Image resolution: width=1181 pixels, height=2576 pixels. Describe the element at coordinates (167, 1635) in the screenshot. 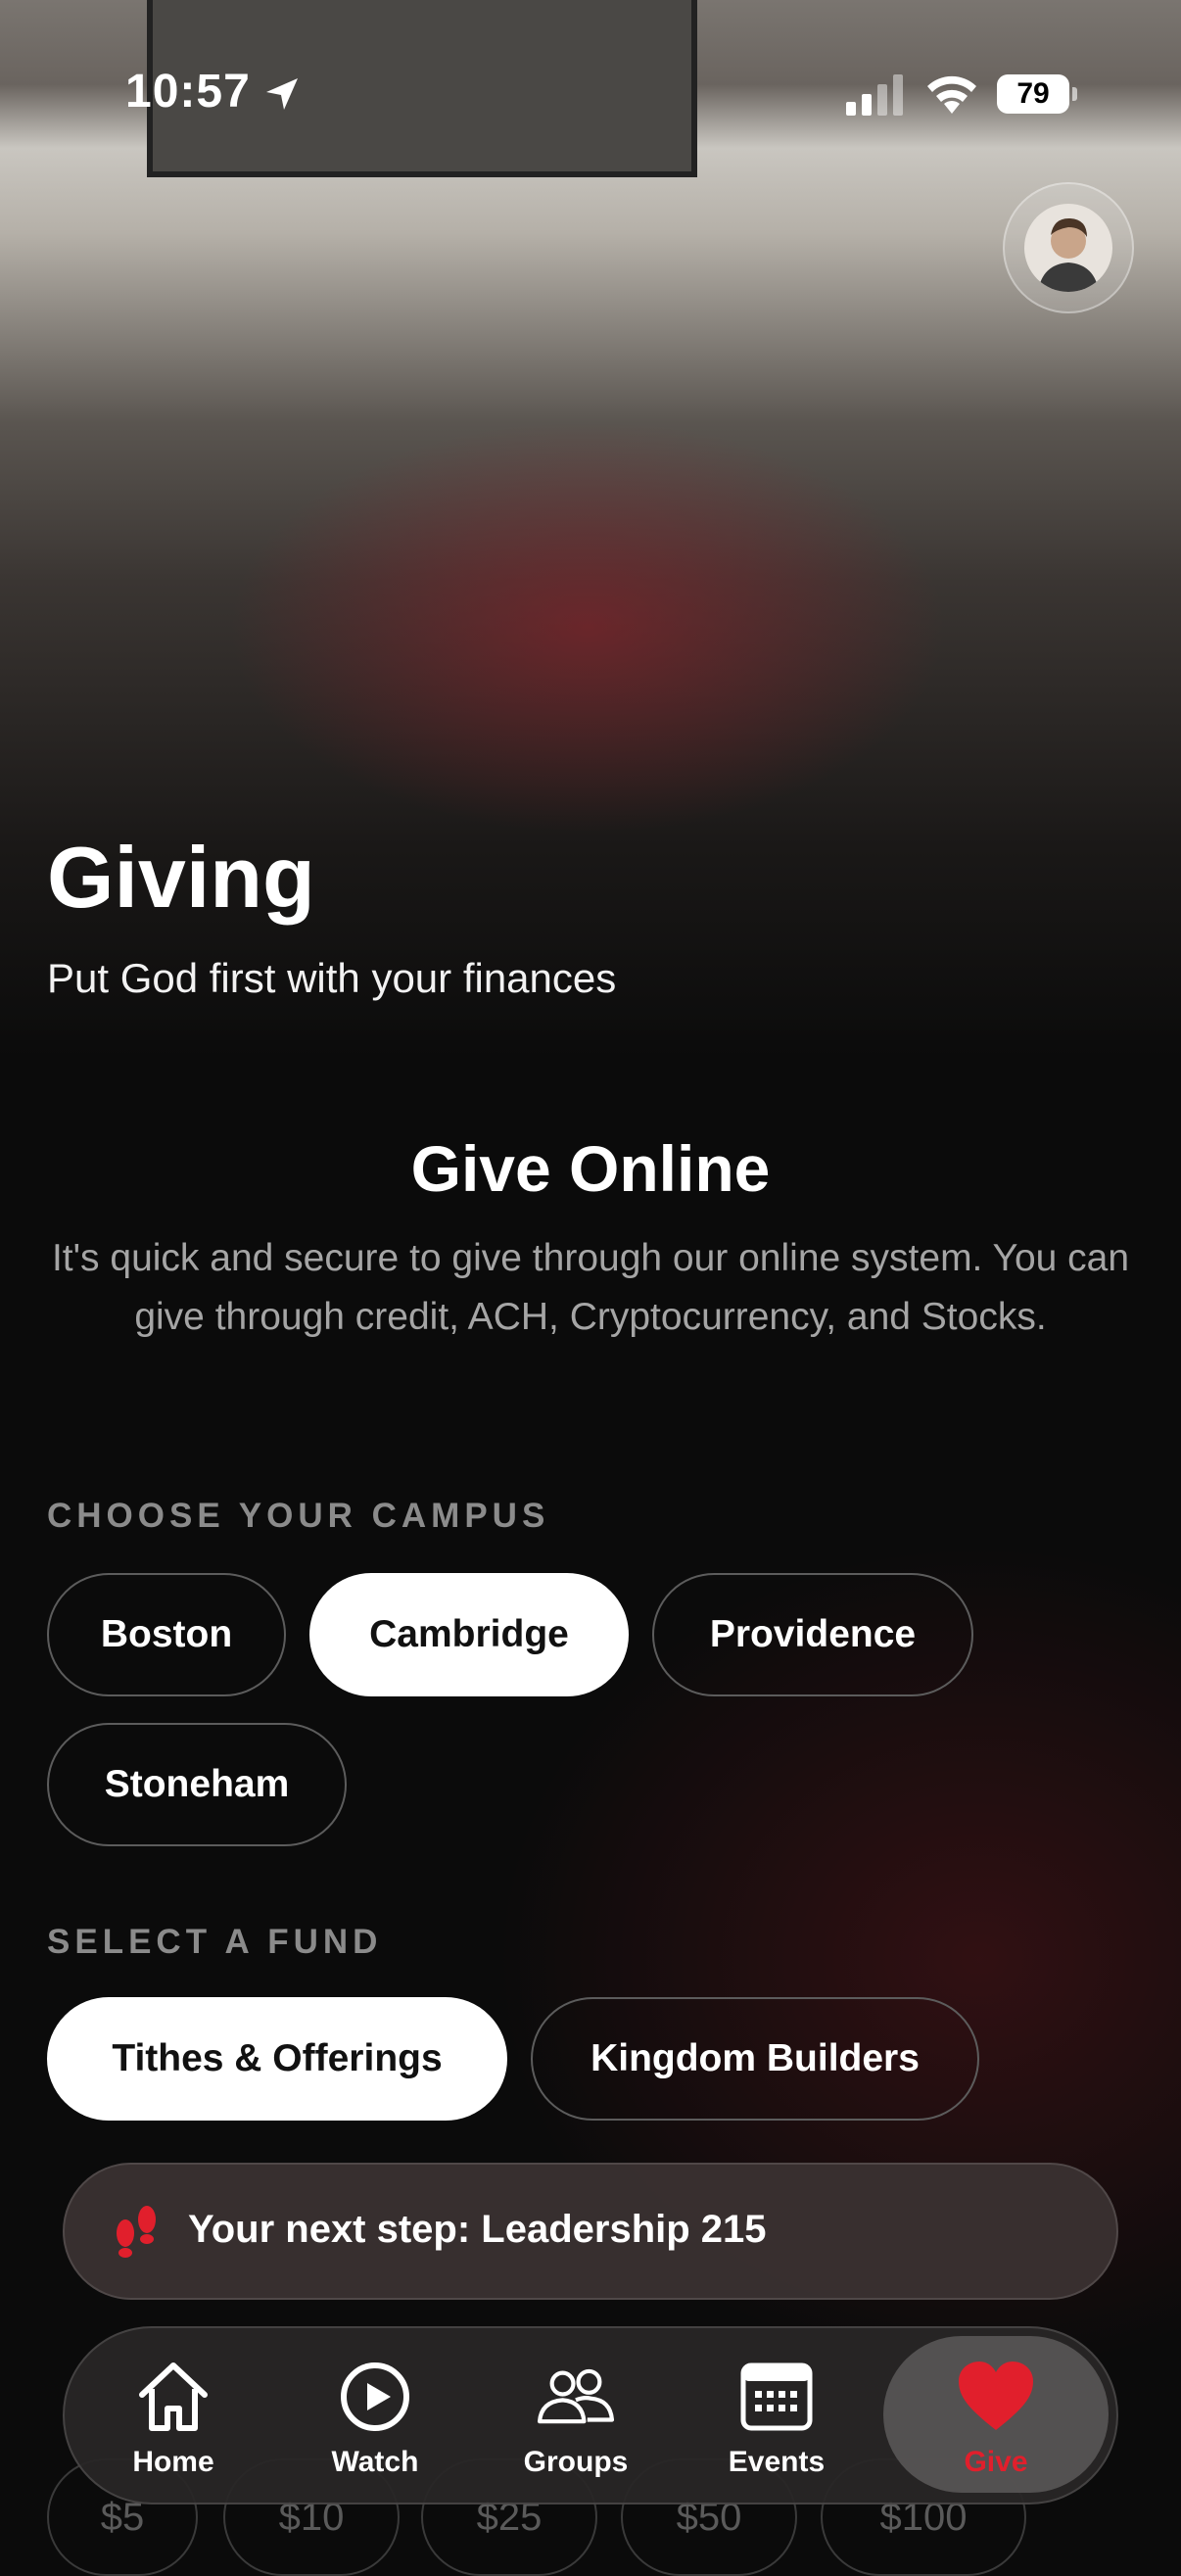

I see `campus-chip-boston: Boston` at that location.